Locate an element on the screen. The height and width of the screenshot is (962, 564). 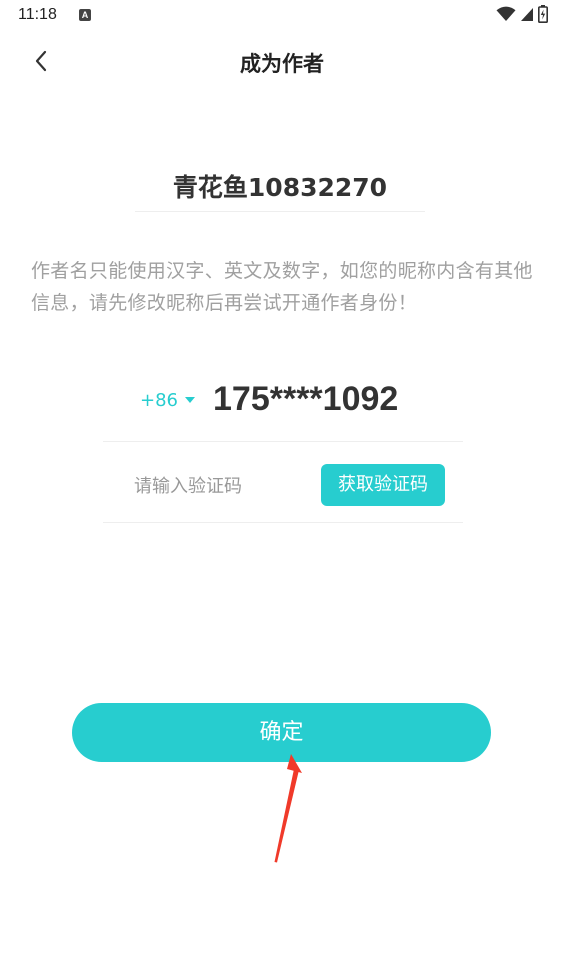
status-time: 11:18 is located at coordinates (37, 14).